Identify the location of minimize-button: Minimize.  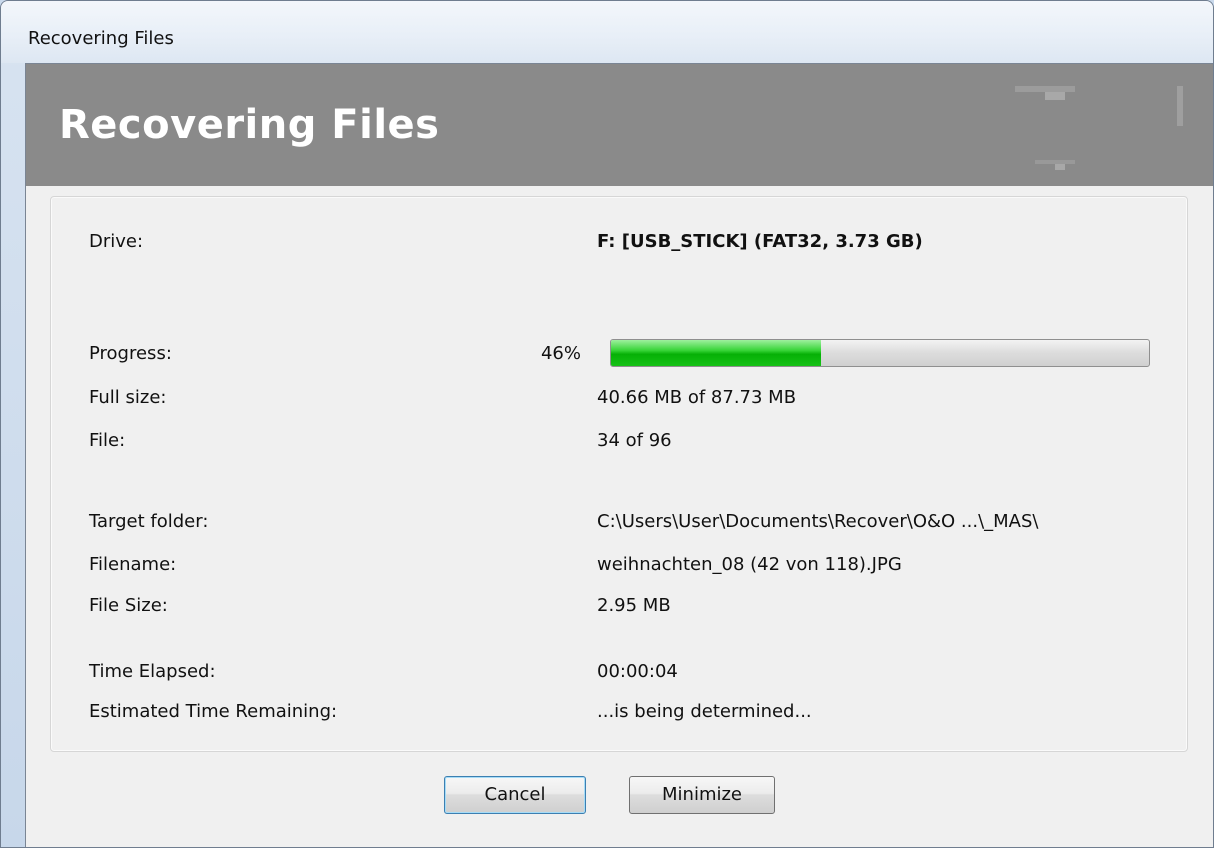
(702, 795).